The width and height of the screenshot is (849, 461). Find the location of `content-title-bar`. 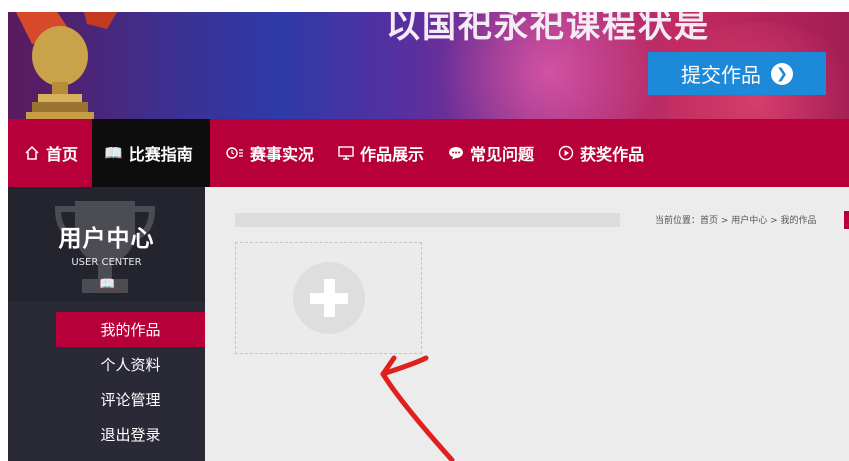

content-title-bar is located at coordinates (427, 220).